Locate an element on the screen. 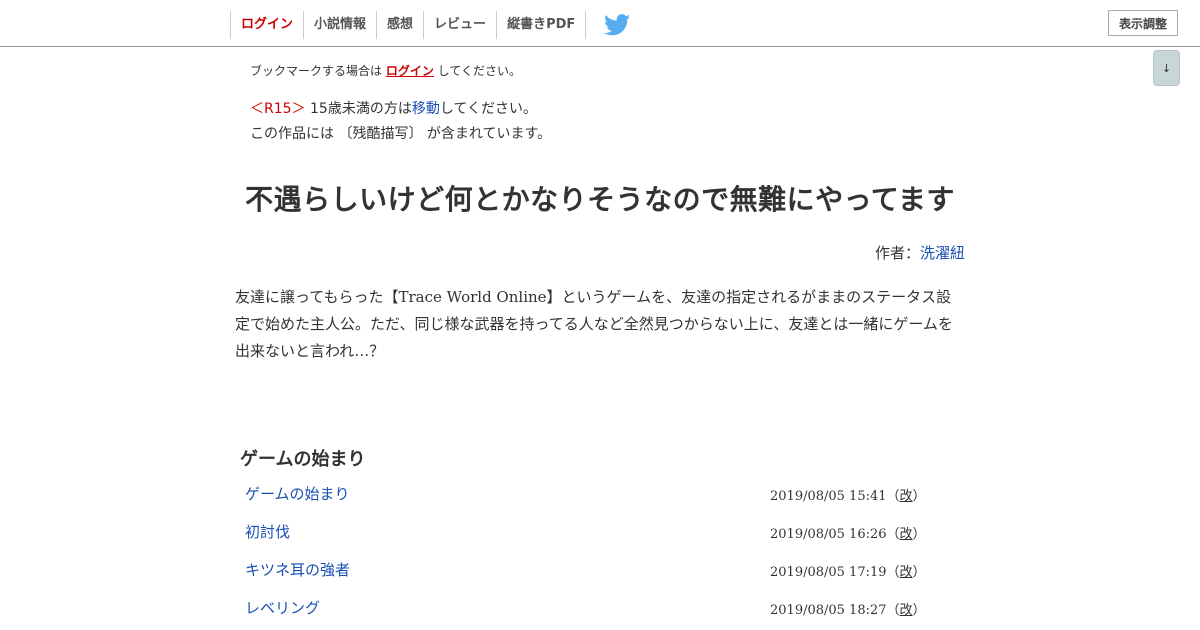 The width and height of the screenshot is (1200, 630). episode-link: キツネ耳の強者 is located at coordinates (297, 569).